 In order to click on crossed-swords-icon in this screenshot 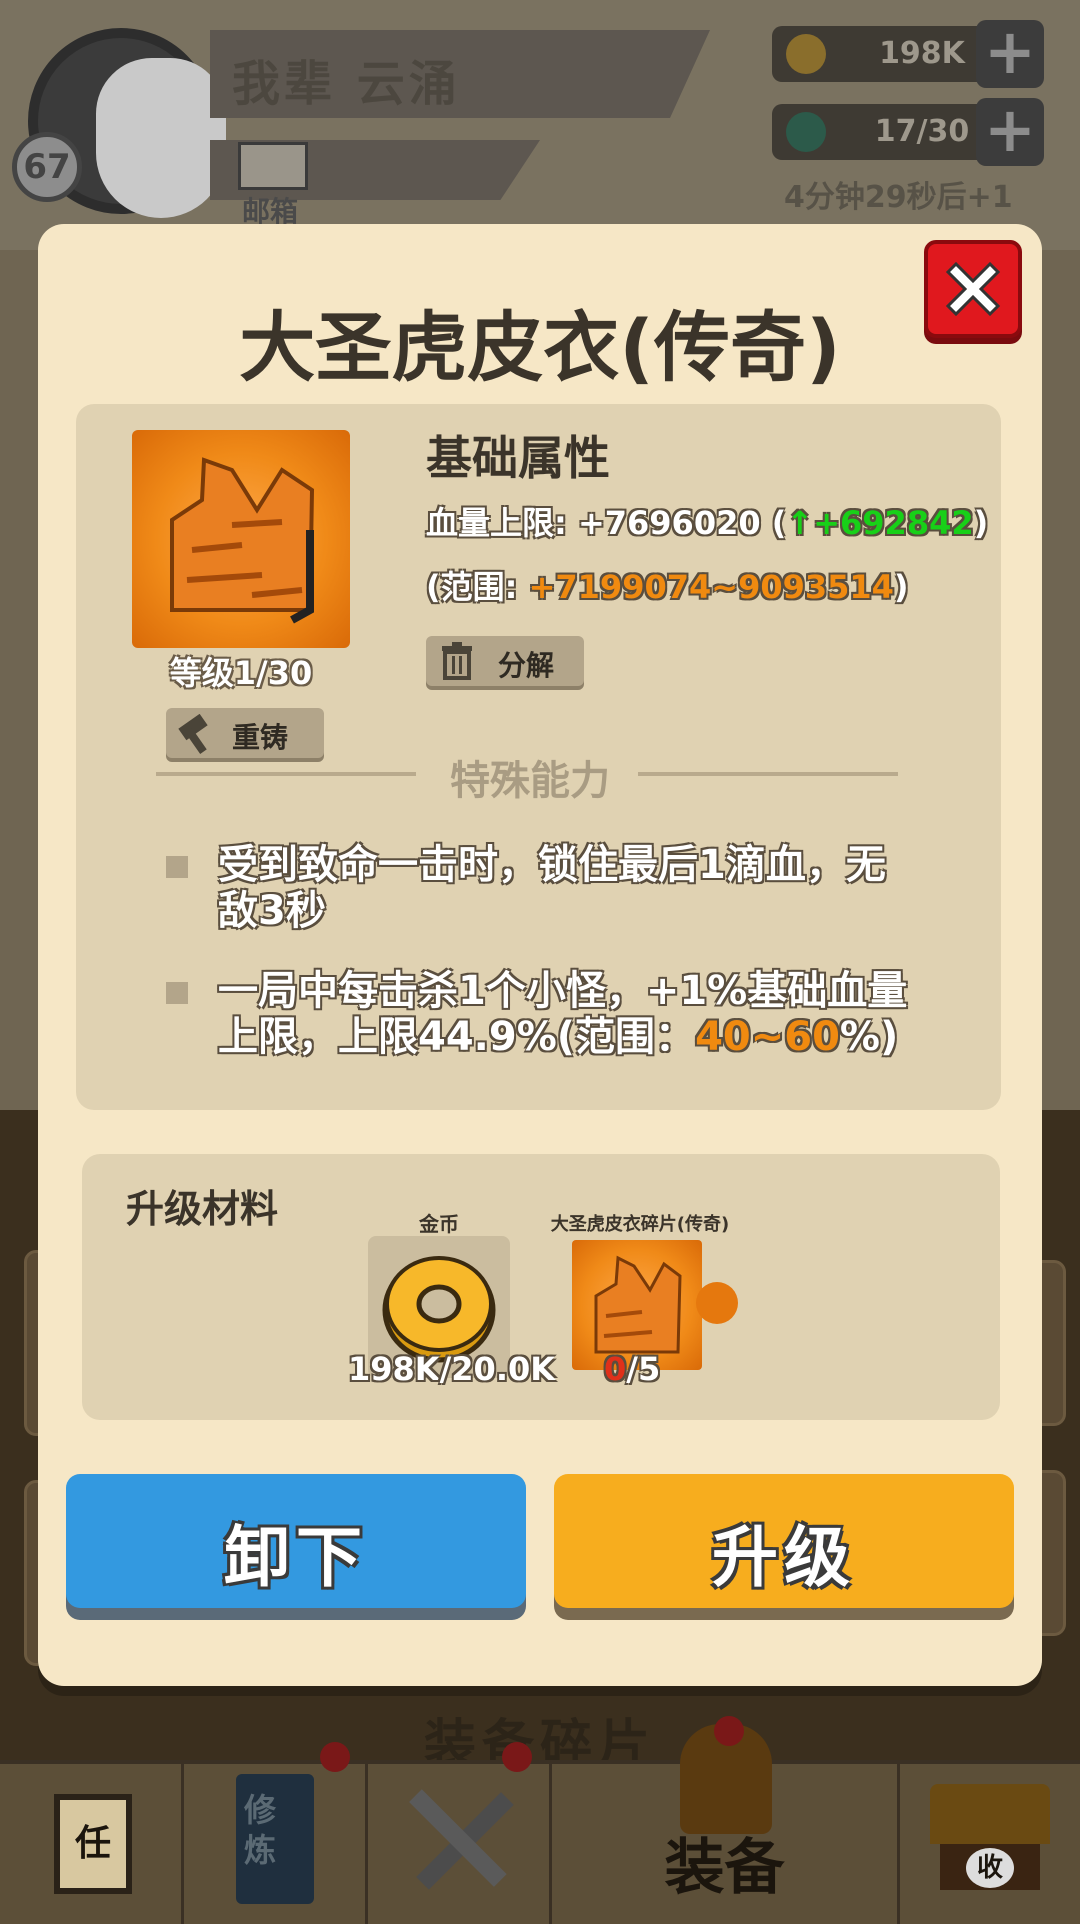, I will do `click(461, 1839)`.